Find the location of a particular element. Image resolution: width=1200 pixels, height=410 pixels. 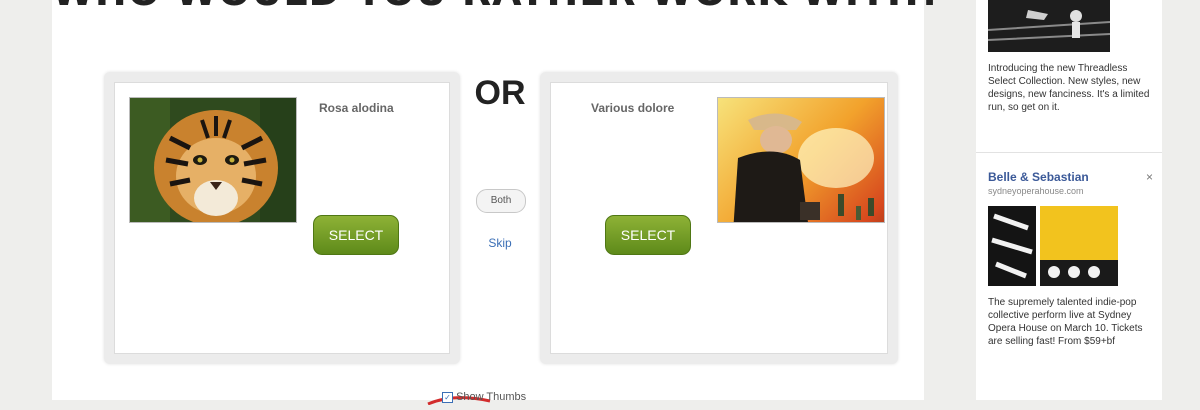

belle-ad-image is located at coordinates (1053, 246).